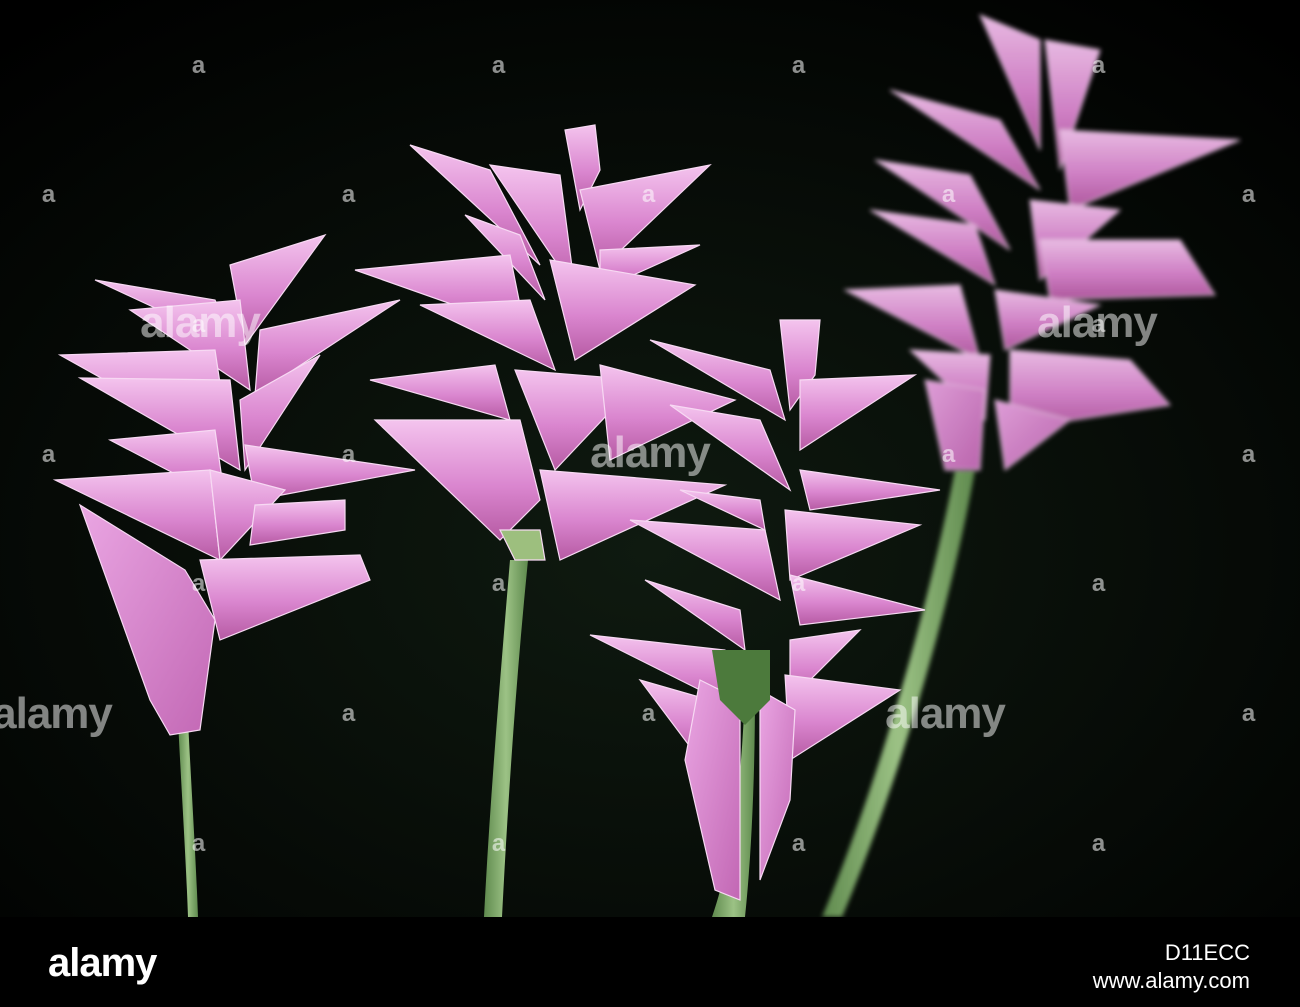 The height and width of the screenshot is (1007, 1300). What do you see at coordinates (1171, 967) in the screenshot?
I see `footer-info: D11ECC www.alamy.com` at bounding box center [1171, 967].